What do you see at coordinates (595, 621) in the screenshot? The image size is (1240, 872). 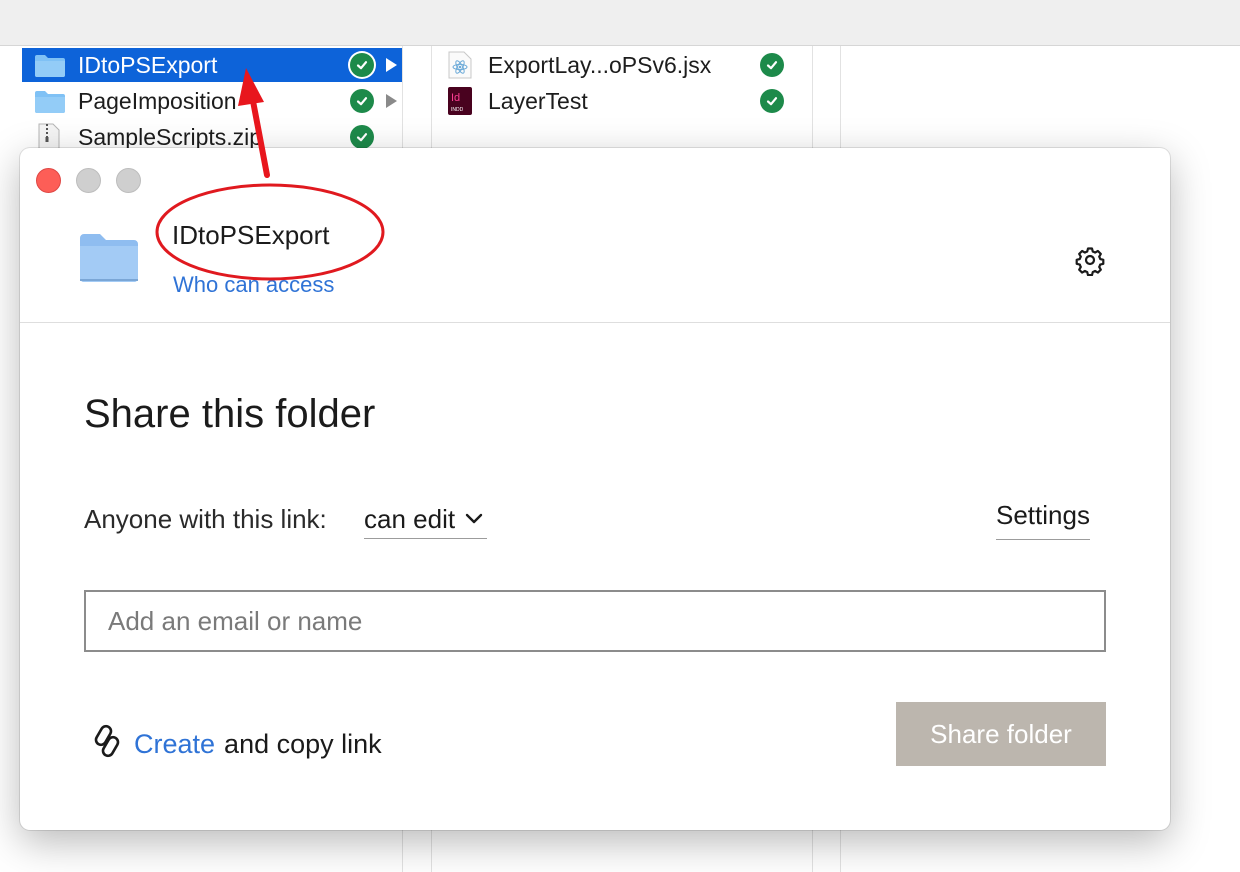 I see `email-input` at bounding box center [595, 621].